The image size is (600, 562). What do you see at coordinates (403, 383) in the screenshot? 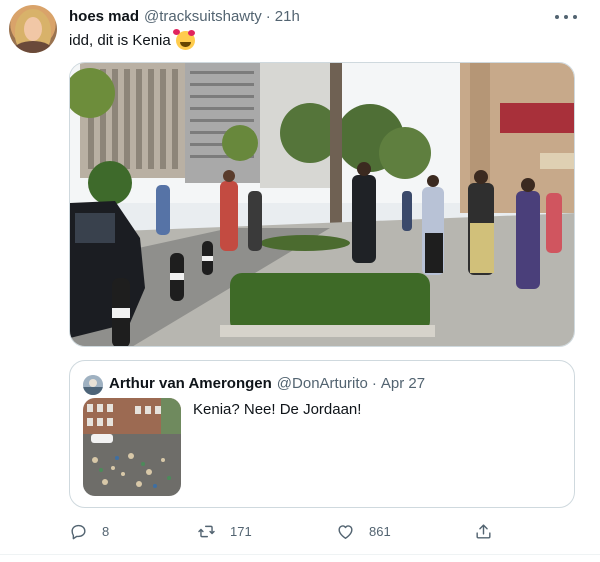
I see `quoted-tweet-date: Apr 27` at bounding box center [403, 383].